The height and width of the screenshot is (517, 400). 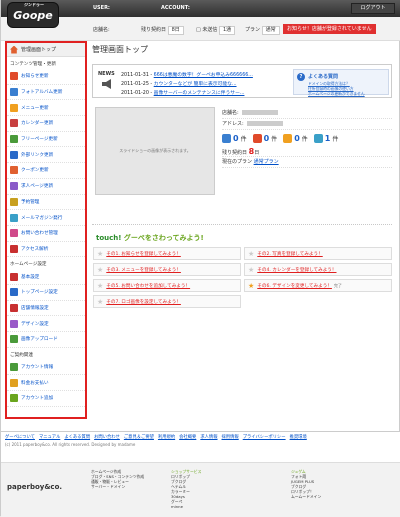 I want to click on footer-link: 採用情報, so click(x=230, y=437).